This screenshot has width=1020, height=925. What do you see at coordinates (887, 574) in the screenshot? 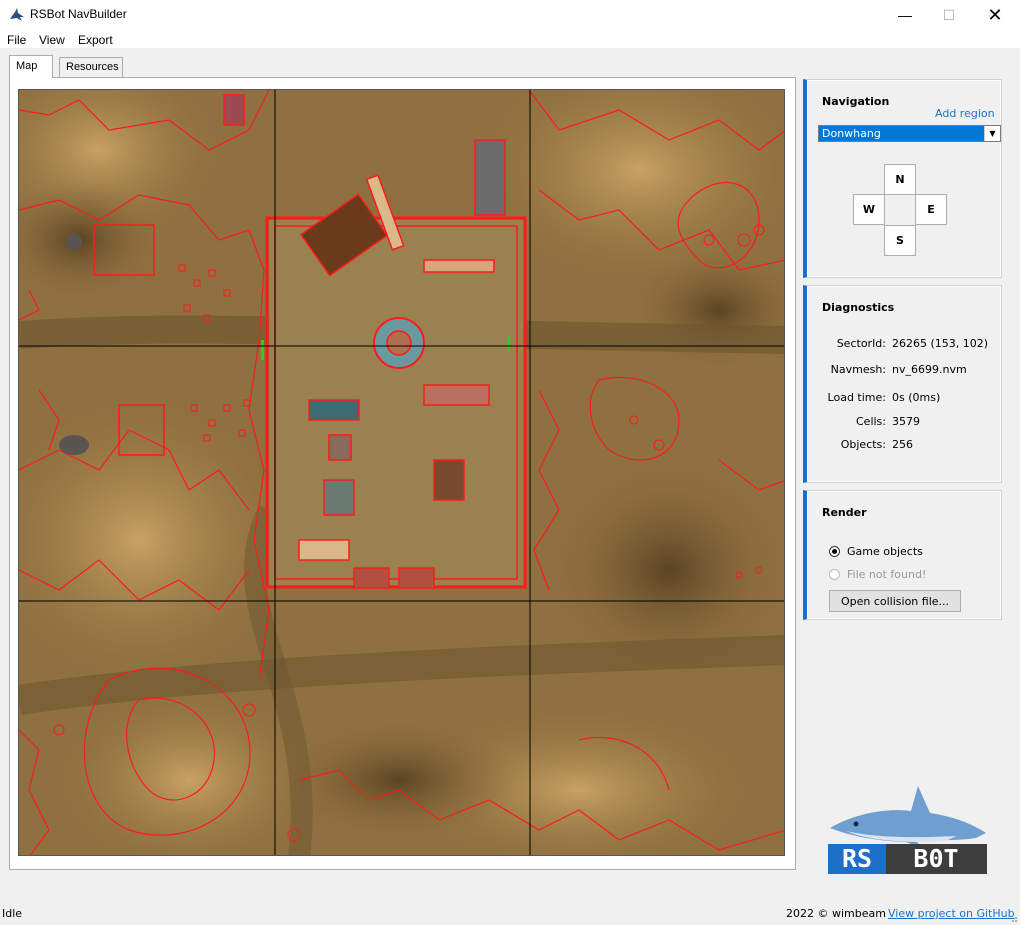
I see `collision-file-label: File not found!` at bounding box center [887, 574].